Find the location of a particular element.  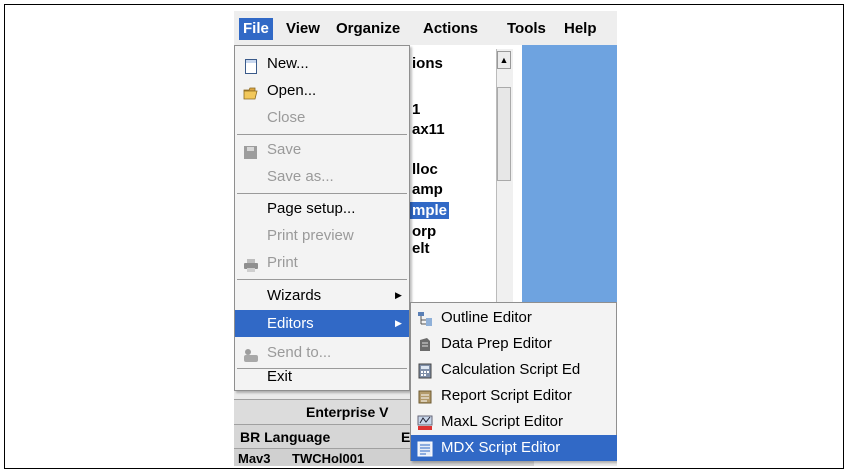

menu-help: Help is located at coordinates (580, 29).